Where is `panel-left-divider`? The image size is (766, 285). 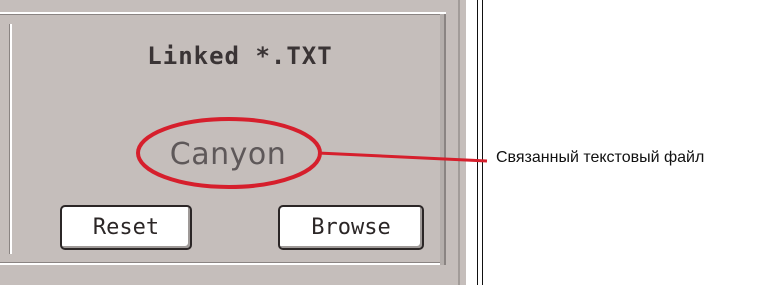
panel-left-divider is located at coordinates (11, 139).